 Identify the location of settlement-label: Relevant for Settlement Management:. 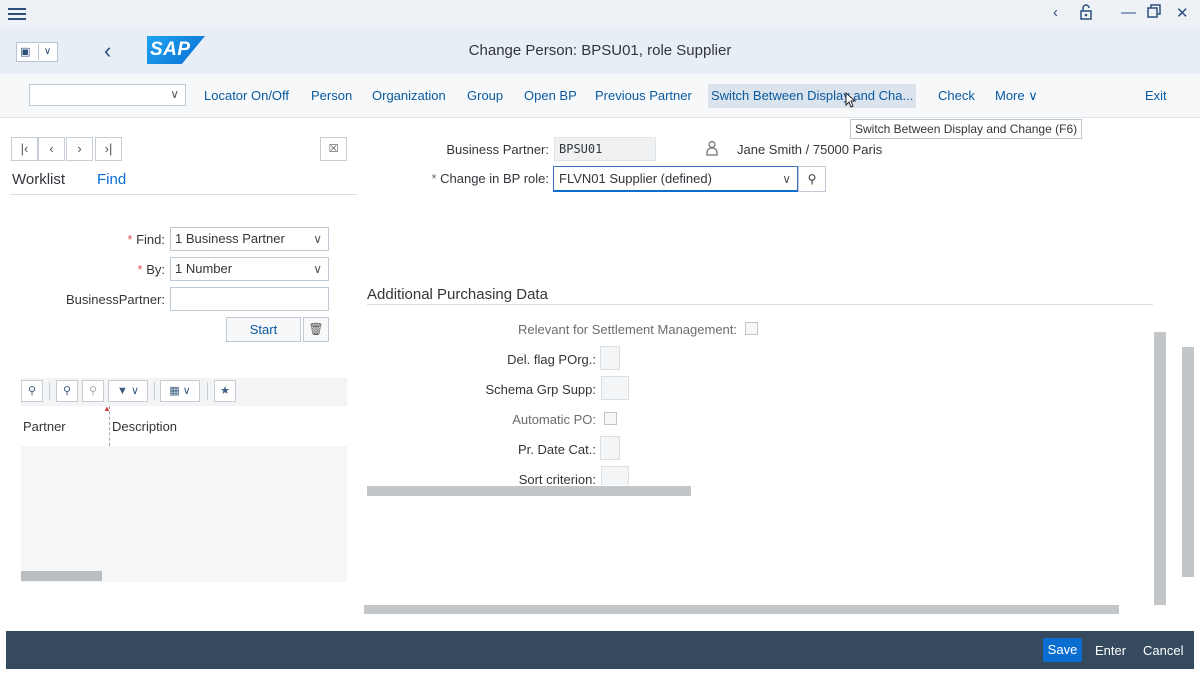
(627, 329).